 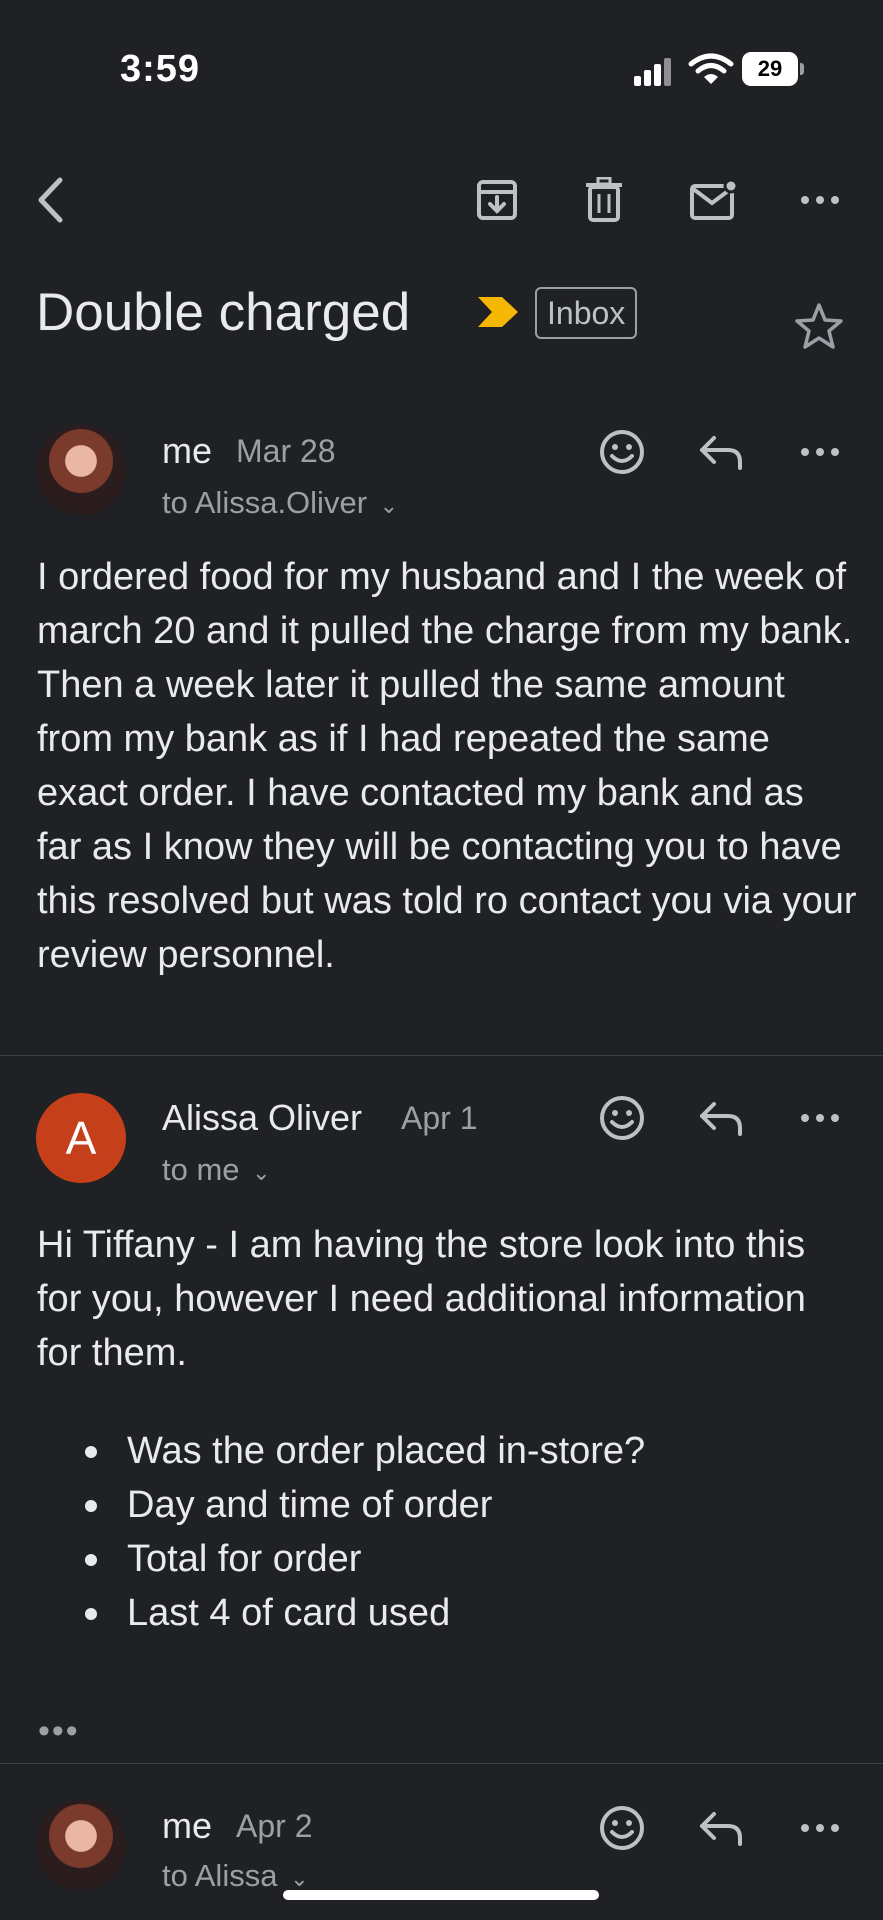 What do you see at coordinates (713, 200) in the screenshot?
I see `mark-unread-icon` at bounding box center [713, 200].